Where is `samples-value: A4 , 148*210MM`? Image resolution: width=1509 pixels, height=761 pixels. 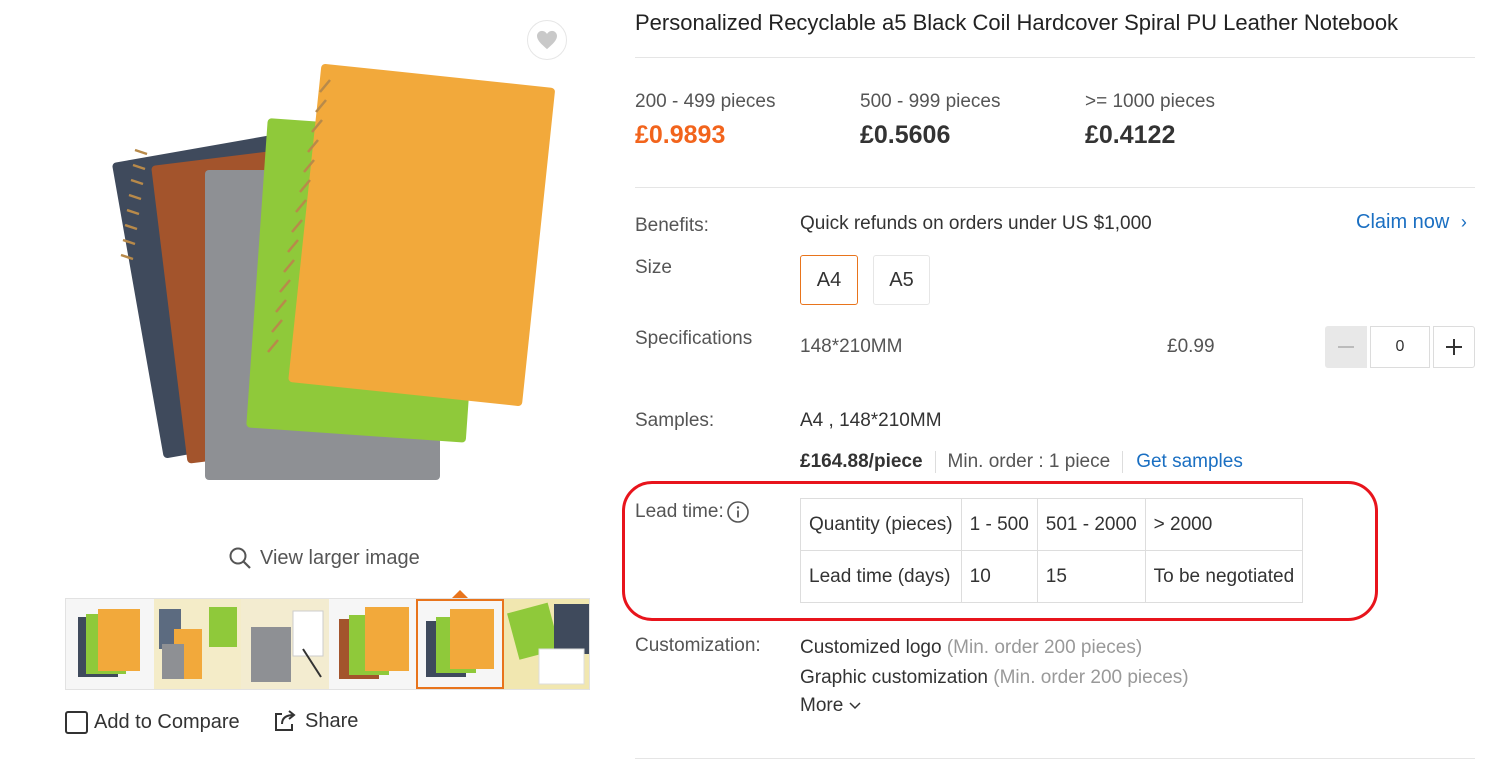 samples-value: A4 , 148*210MM is located at coordinates (871, 420).